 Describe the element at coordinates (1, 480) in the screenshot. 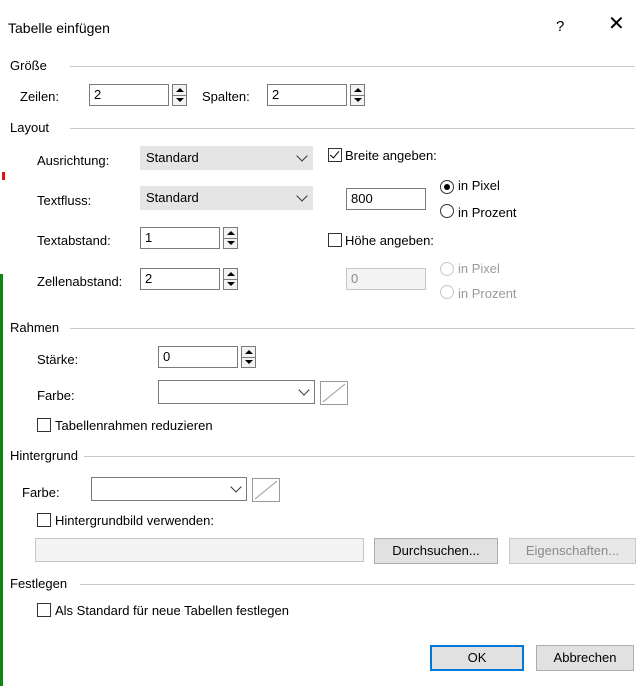

I see `window-edge-strip` at that location.